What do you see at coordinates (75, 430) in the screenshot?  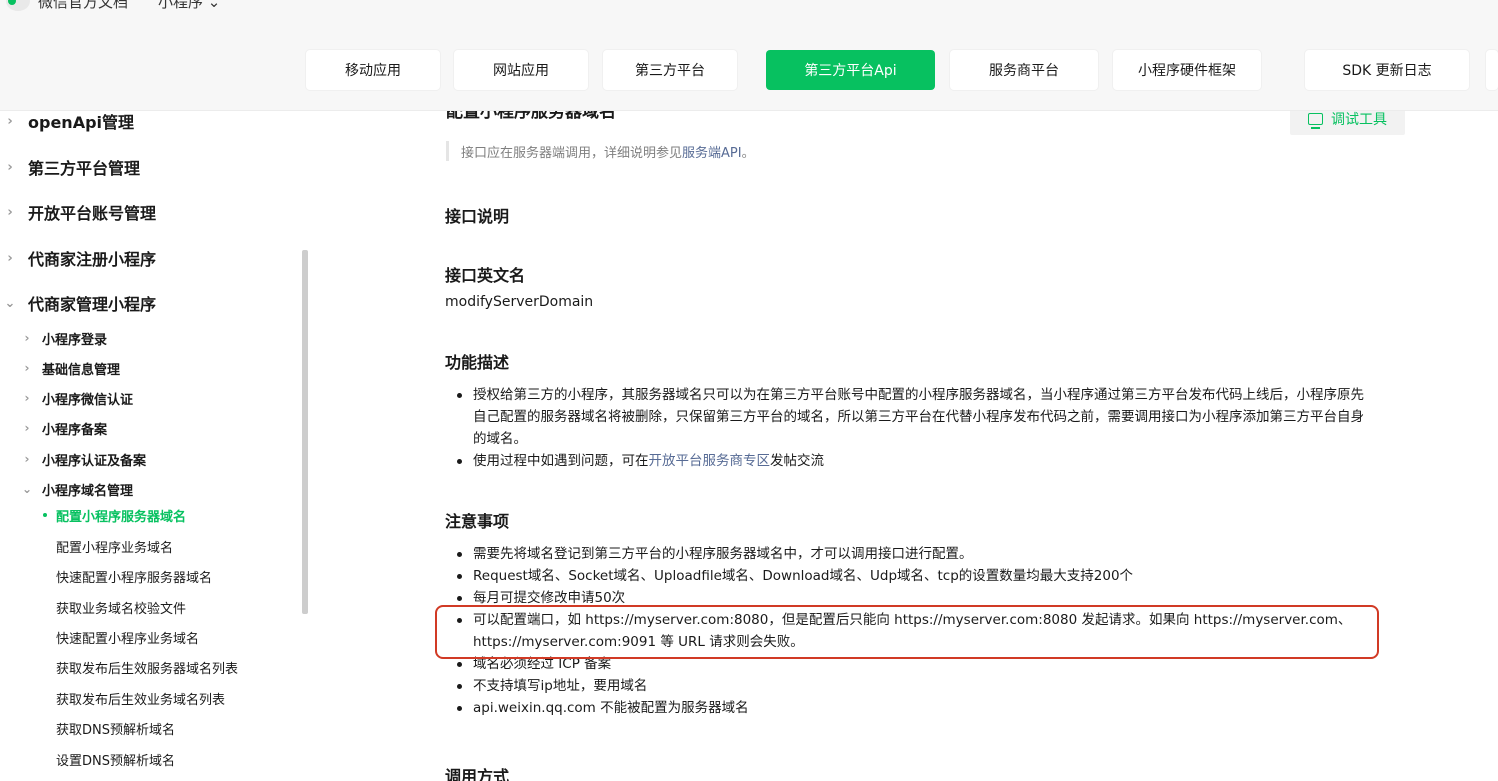 I see `sidebar-subgroup-label: 小程序备案` at bounding box center [75, 430].